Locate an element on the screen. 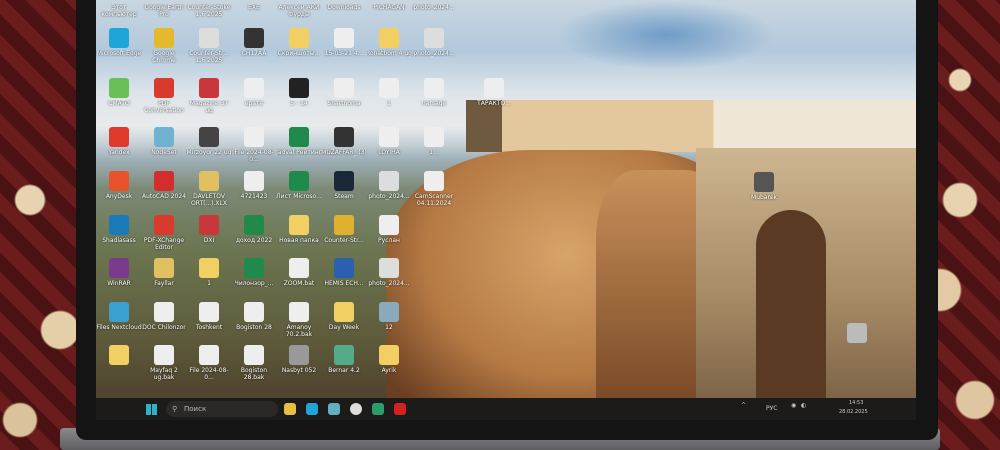 This screenshot has width=1000, height=450. desktop-icon: MUZAFFAR_ (3) is located at coordinates (344, 141).